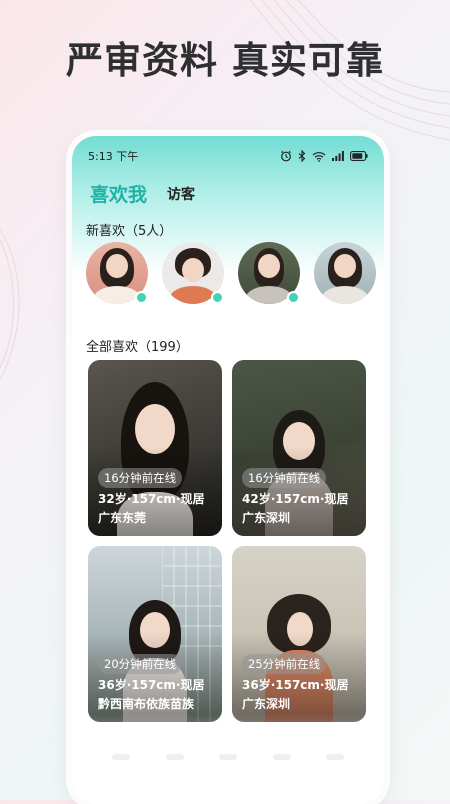  What do you see at coordinates (157, 509) in the screenshot?
I see `profile-info: 32岁·157cm·现居 广东东莞` at bounding box center [157, 509].